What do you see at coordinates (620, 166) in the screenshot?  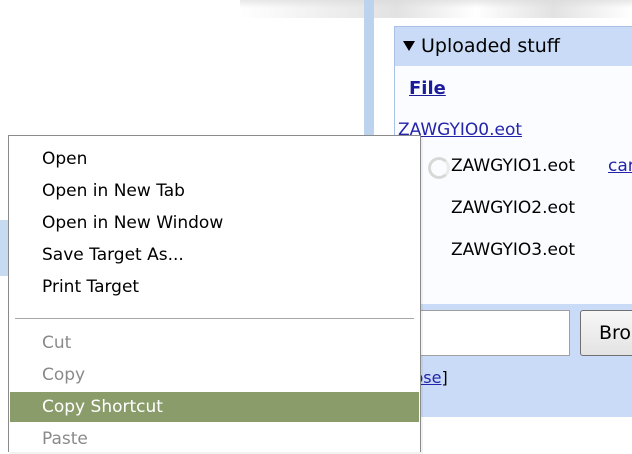 I see `cancel-upload-link: car` at bounding box center [620, 166].